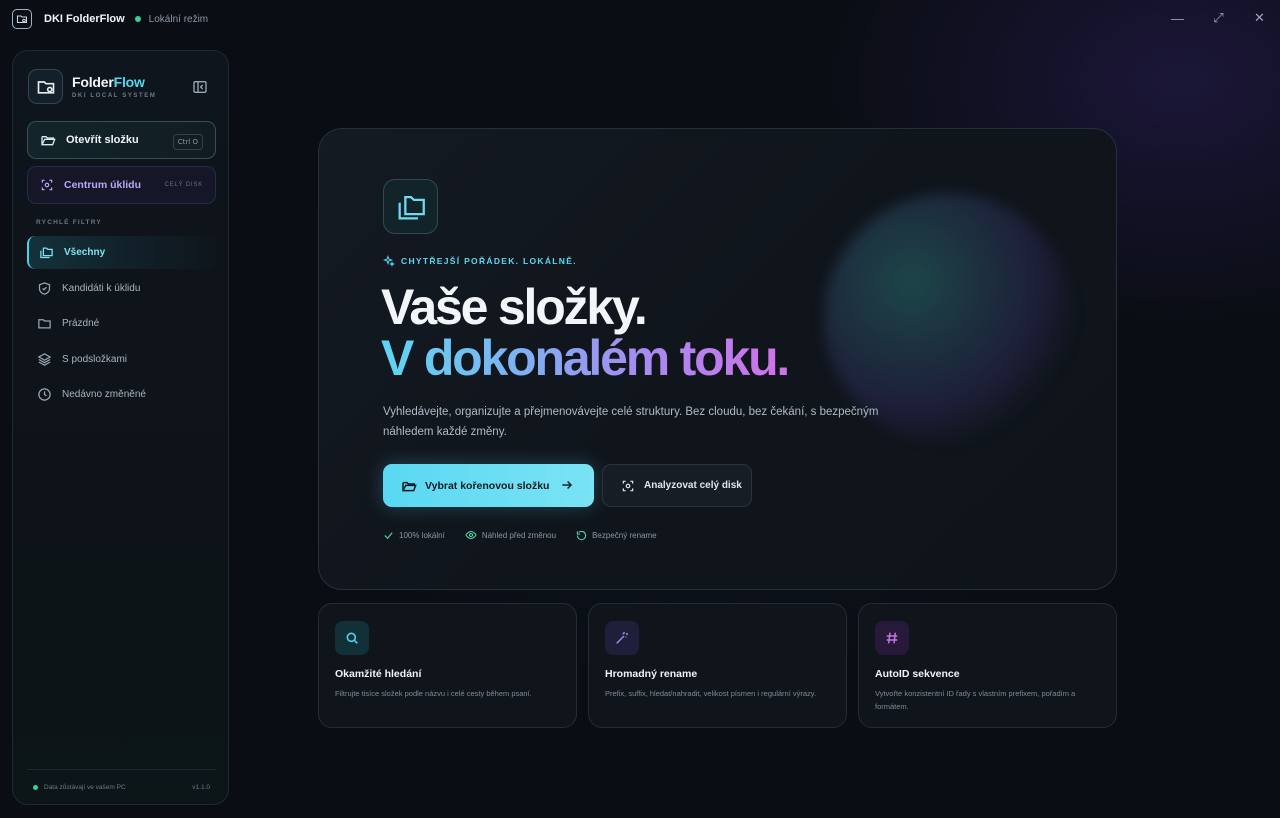 The image size is (1280, 818). I want to click on nav-label: Kandidáti k úklidu, so click(101, 288).